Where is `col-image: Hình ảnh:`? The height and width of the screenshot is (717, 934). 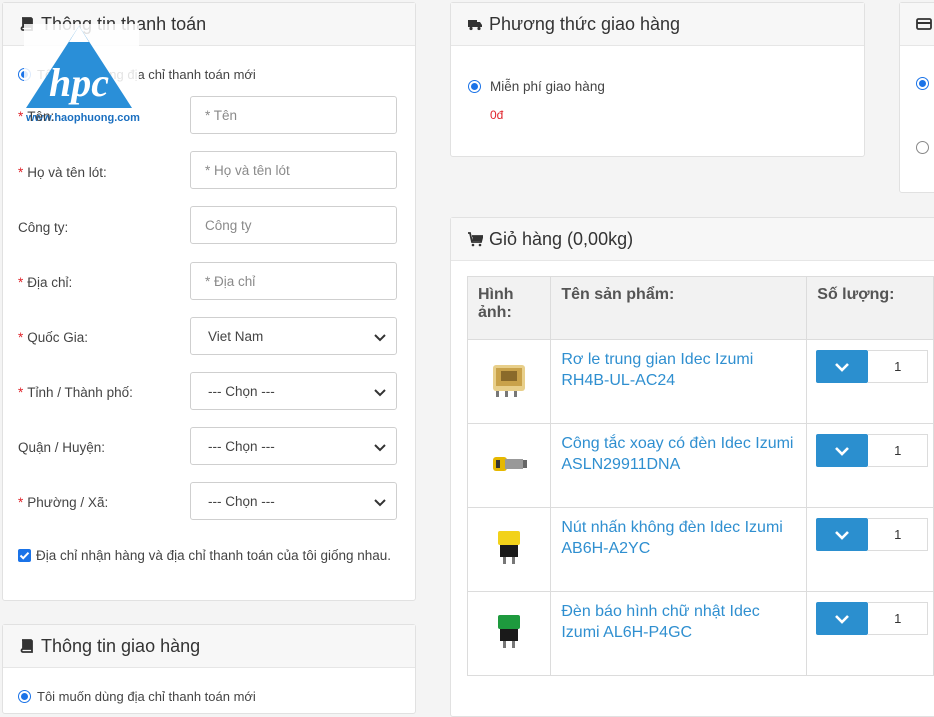 col-image: Hình ảnh: is located at coordinates (509, 308).